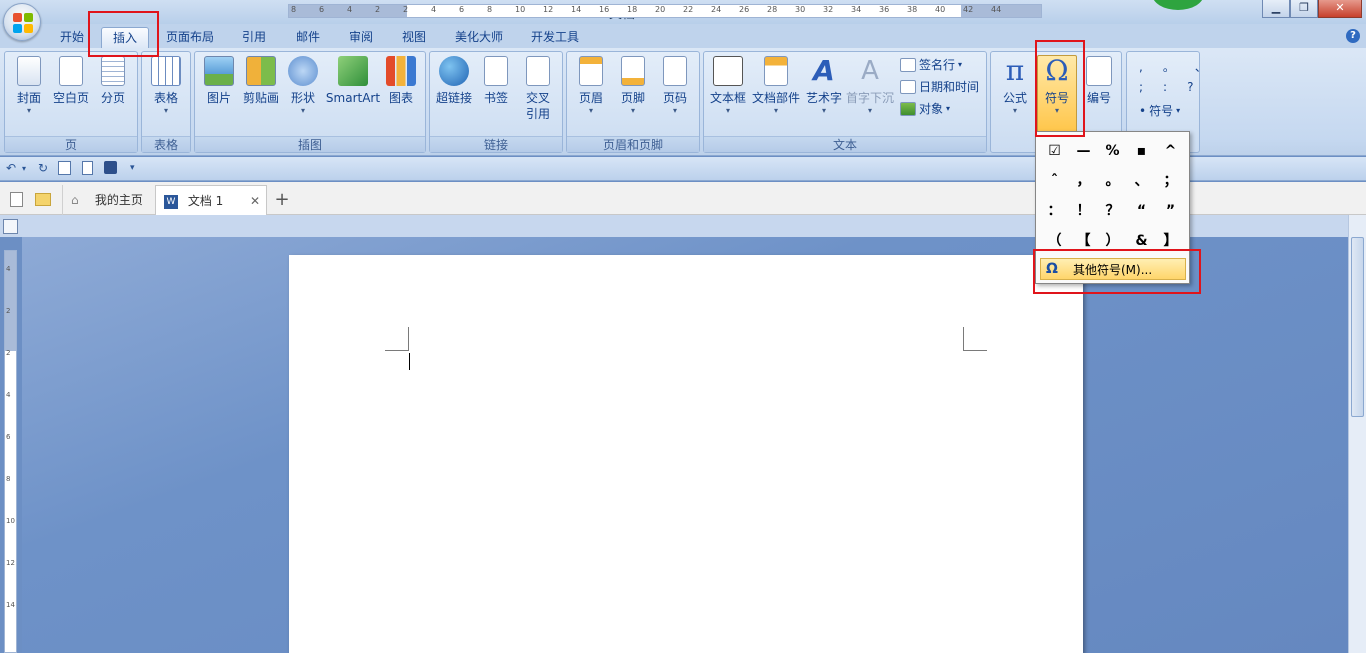 This screenshot has width=1366, height=653. What do you see at coordinates (1141, 211) in the screenshot?
I see `symbol-cell: “` at bounding box center [1141, 211].